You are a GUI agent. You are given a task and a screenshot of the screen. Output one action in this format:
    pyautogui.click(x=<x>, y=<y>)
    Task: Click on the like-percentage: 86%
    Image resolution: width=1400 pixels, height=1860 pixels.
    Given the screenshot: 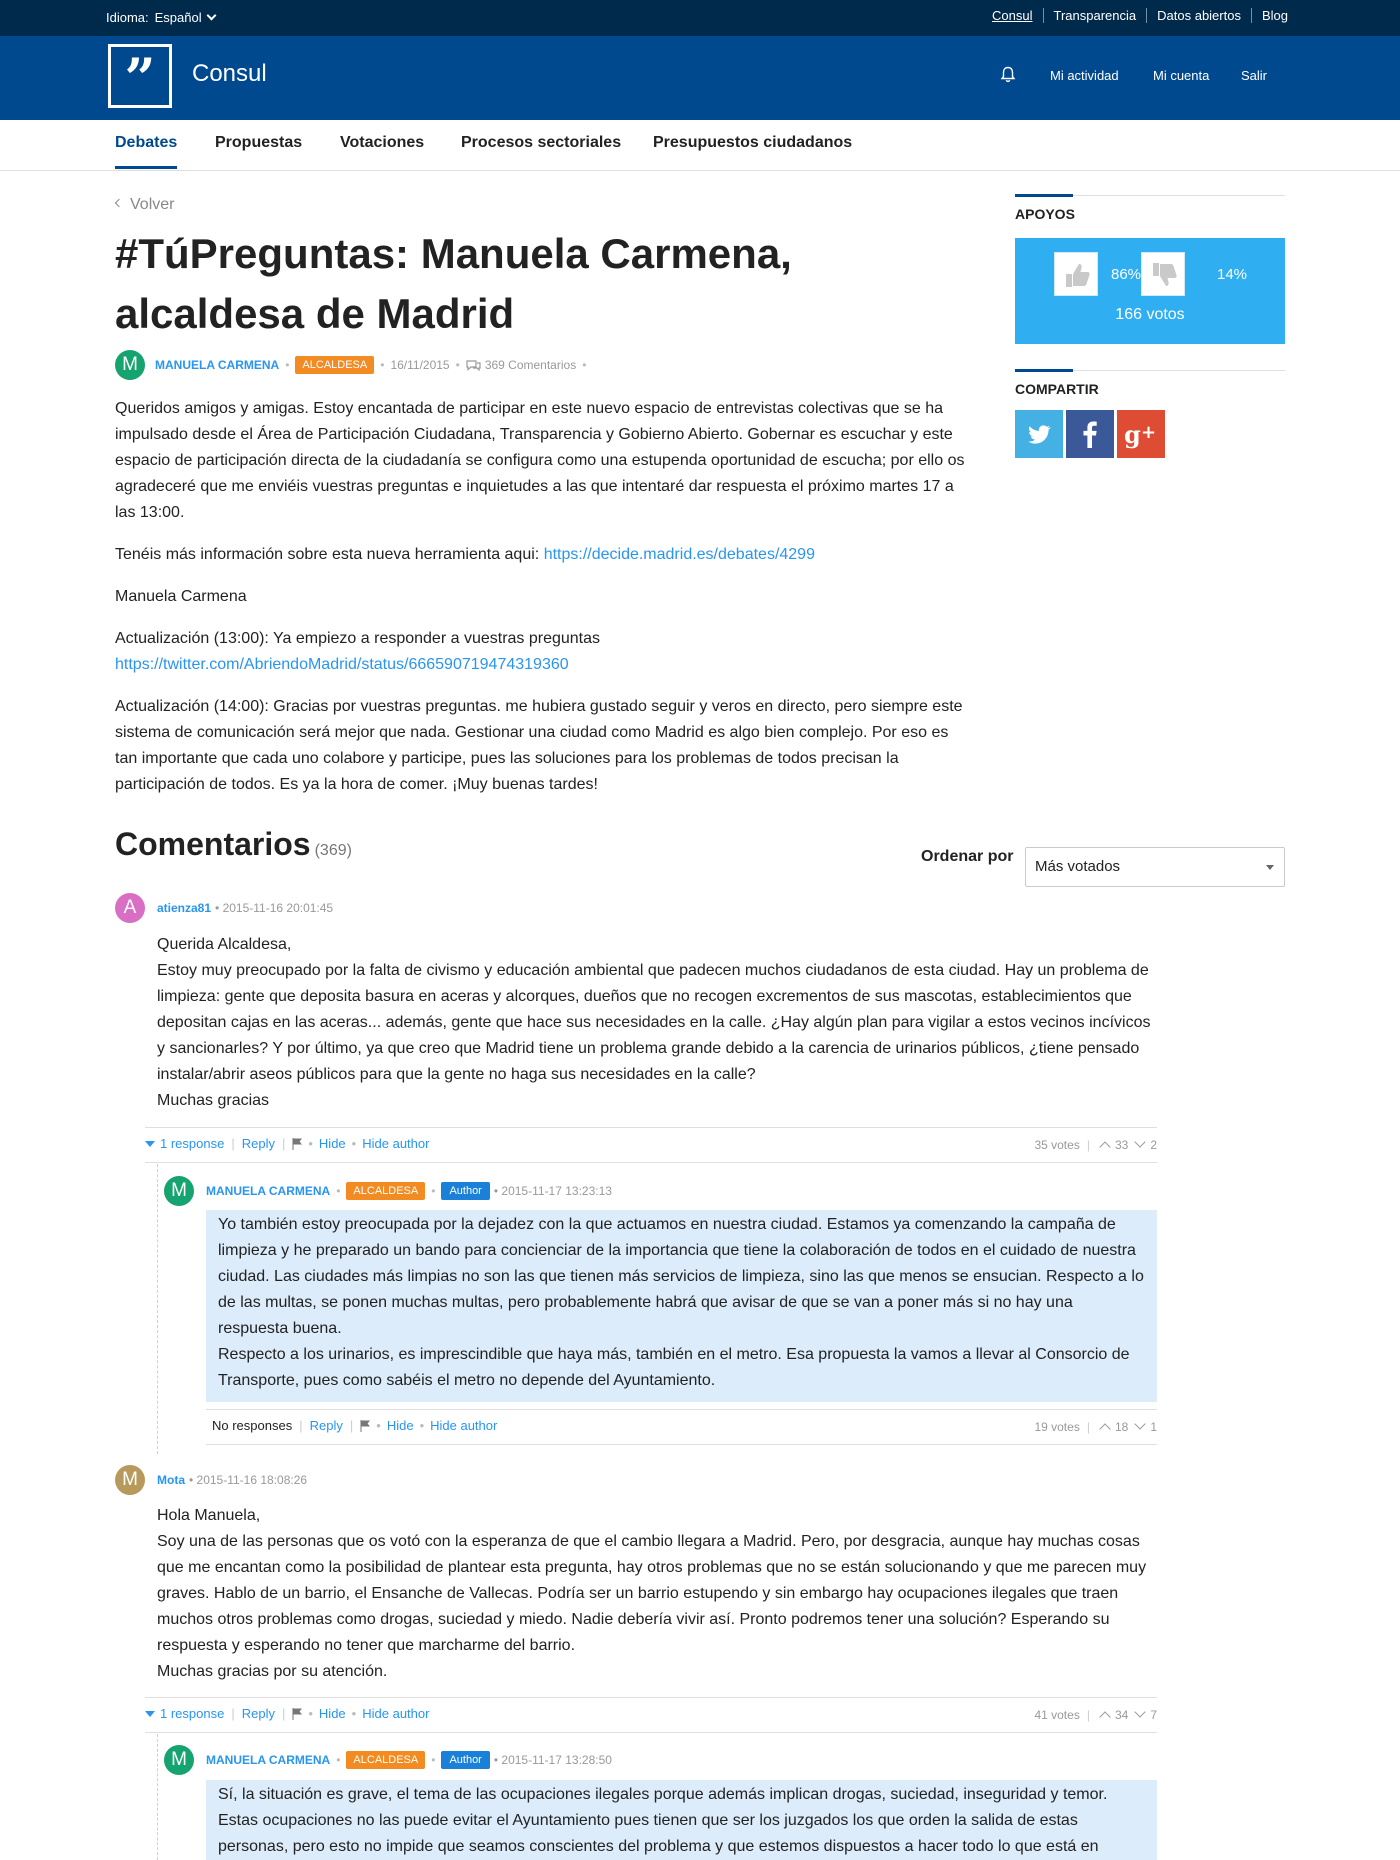 What is the action you would take?
    pyautogui.click(x=1126, y=274)
    